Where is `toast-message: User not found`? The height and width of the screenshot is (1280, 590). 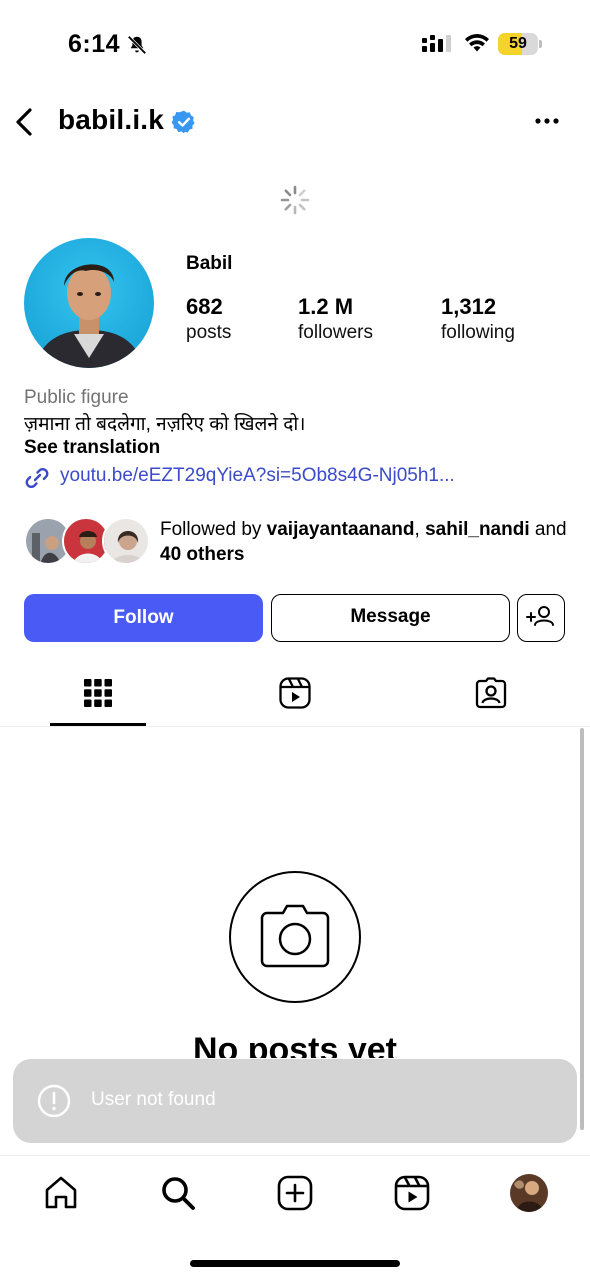
toast-message: User not found is located at coordinates (153, 1099).